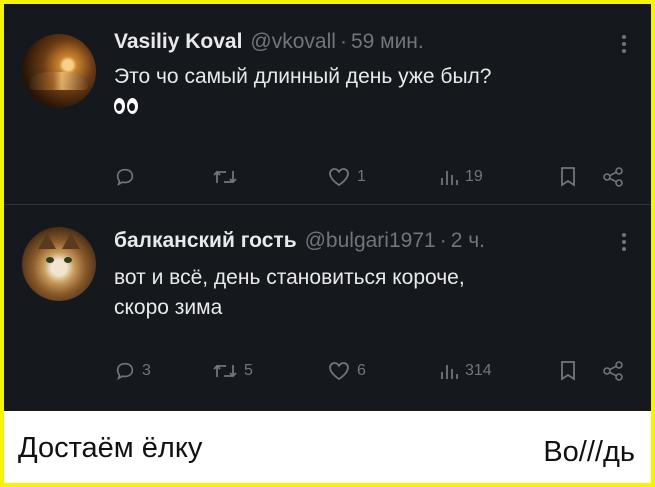 This screenshot has width=655, height=487. What do you see at coordinates (127, 107) in the screenshot?
I see `eyes-icon` at bounding box center [127, 107].